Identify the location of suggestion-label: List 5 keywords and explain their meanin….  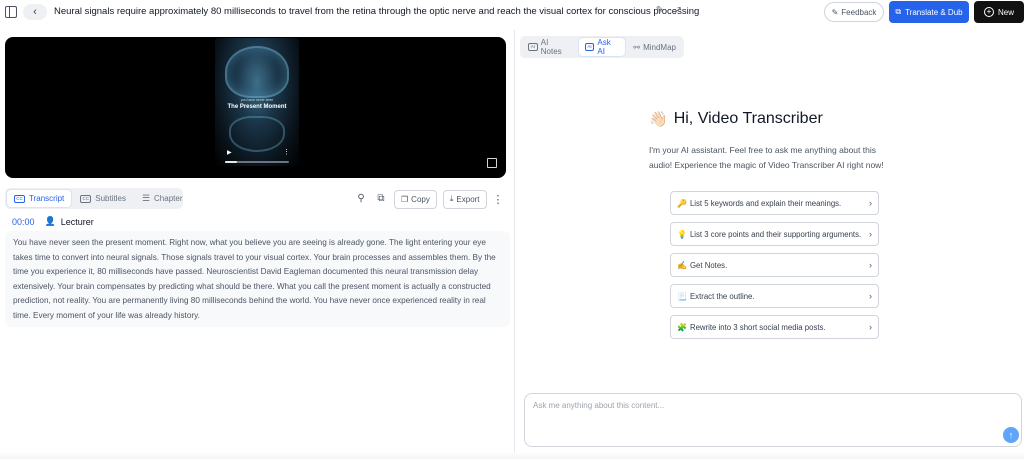
(765, 203).